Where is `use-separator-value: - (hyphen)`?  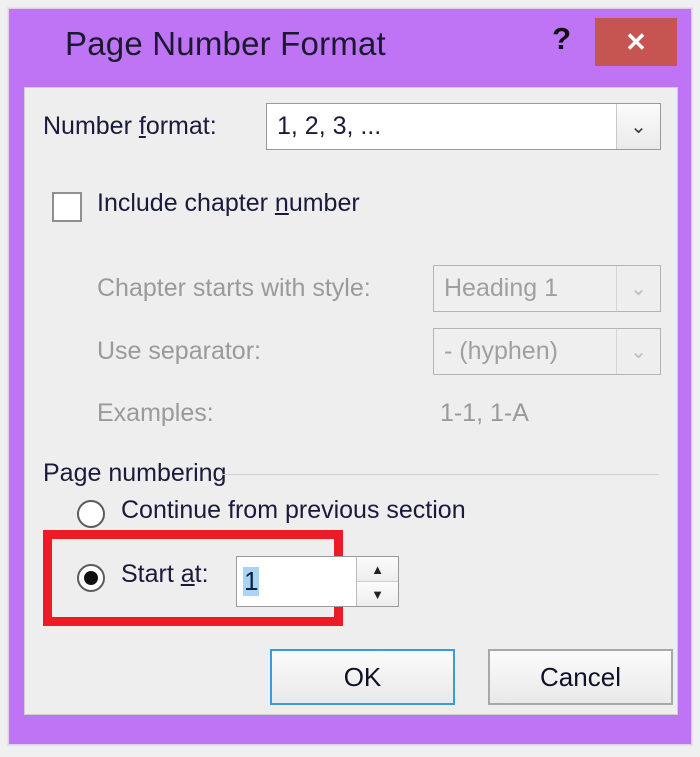
use-separator-value: - (hyphen) is located at coordinates (501, 351).